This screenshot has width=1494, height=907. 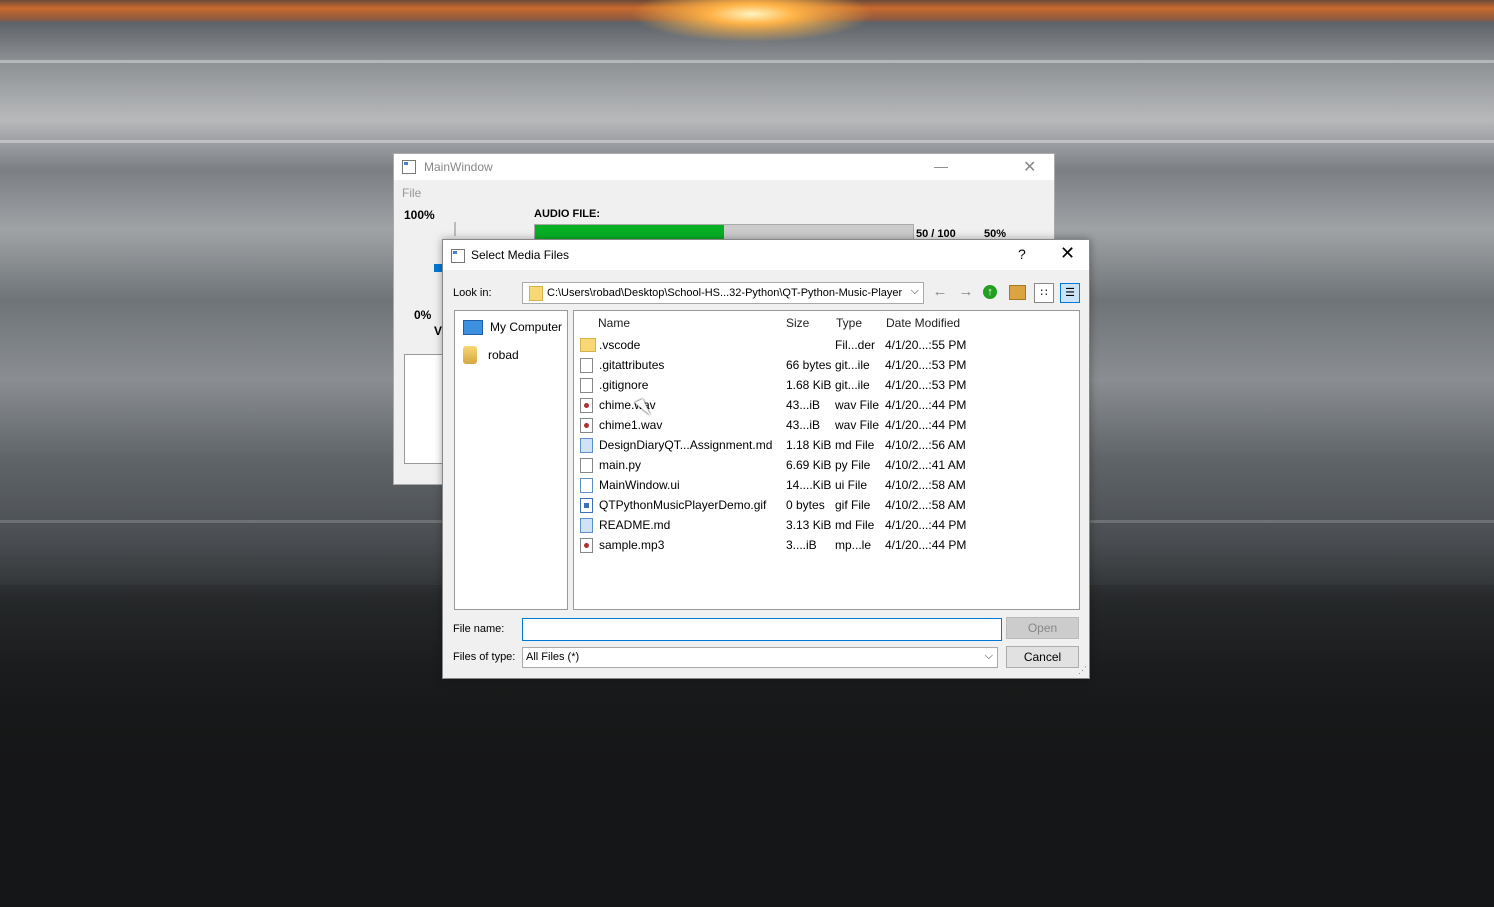 I want to click on new-folder-icon, so click(x=1017, y=292).